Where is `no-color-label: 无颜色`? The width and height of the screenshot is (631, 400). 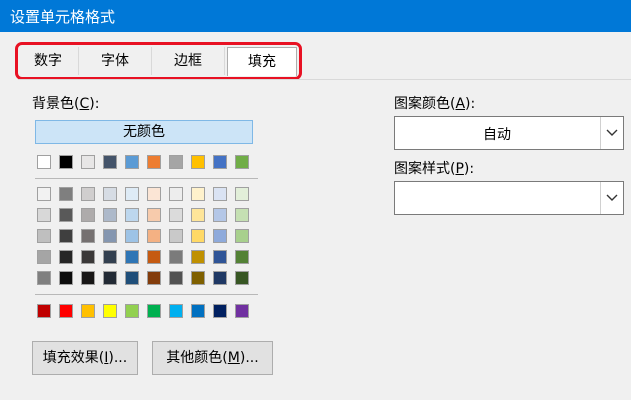 no-color-label: 无颜色 is located at coordinates (144, 132).